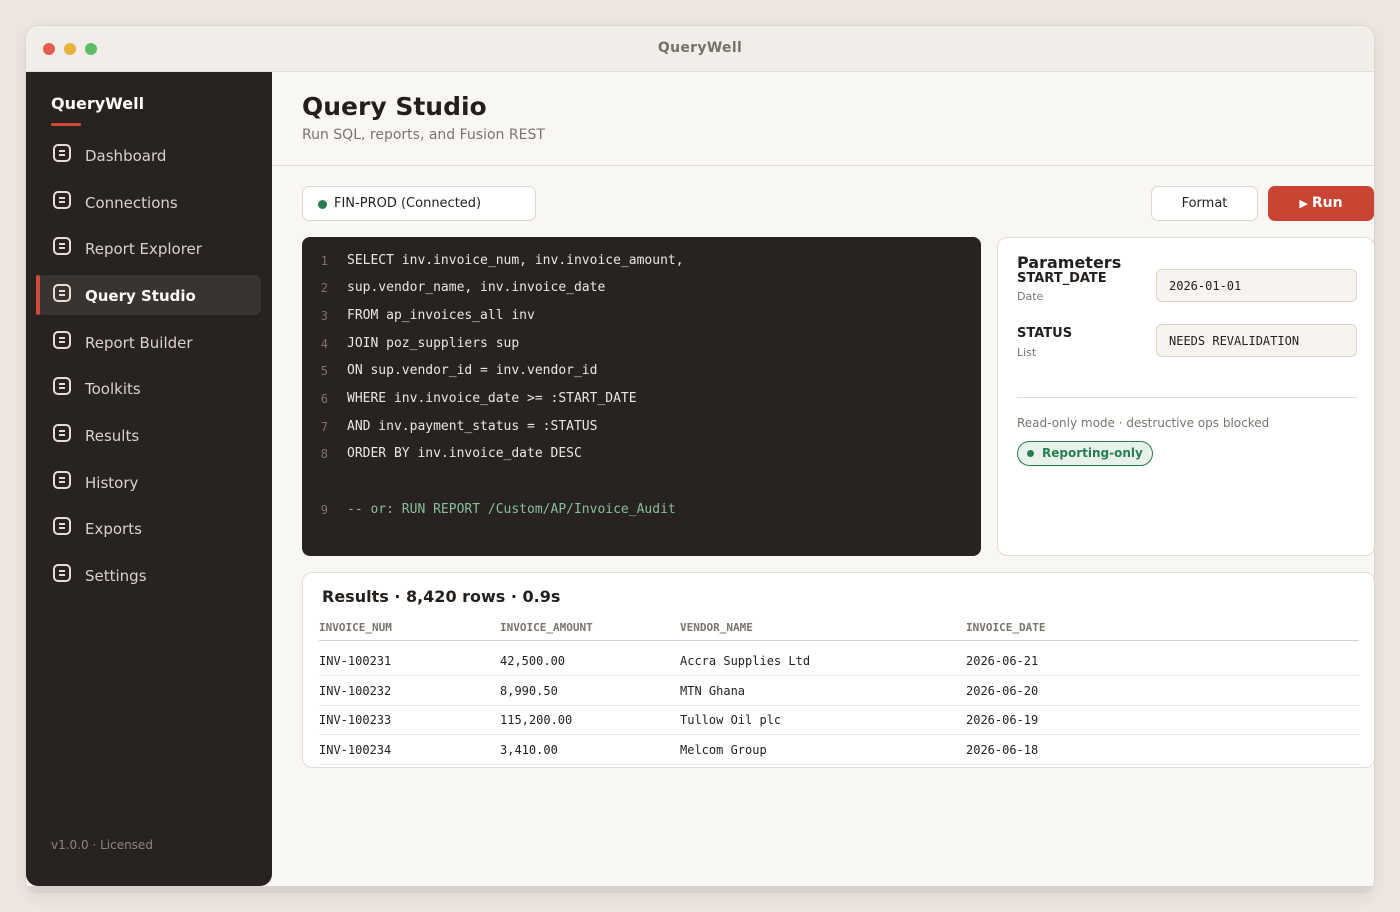  Describe the element at coordinates (441, 315) in the screenshot. I see `code-text: FROM ap_invoices_all inv` at that location.